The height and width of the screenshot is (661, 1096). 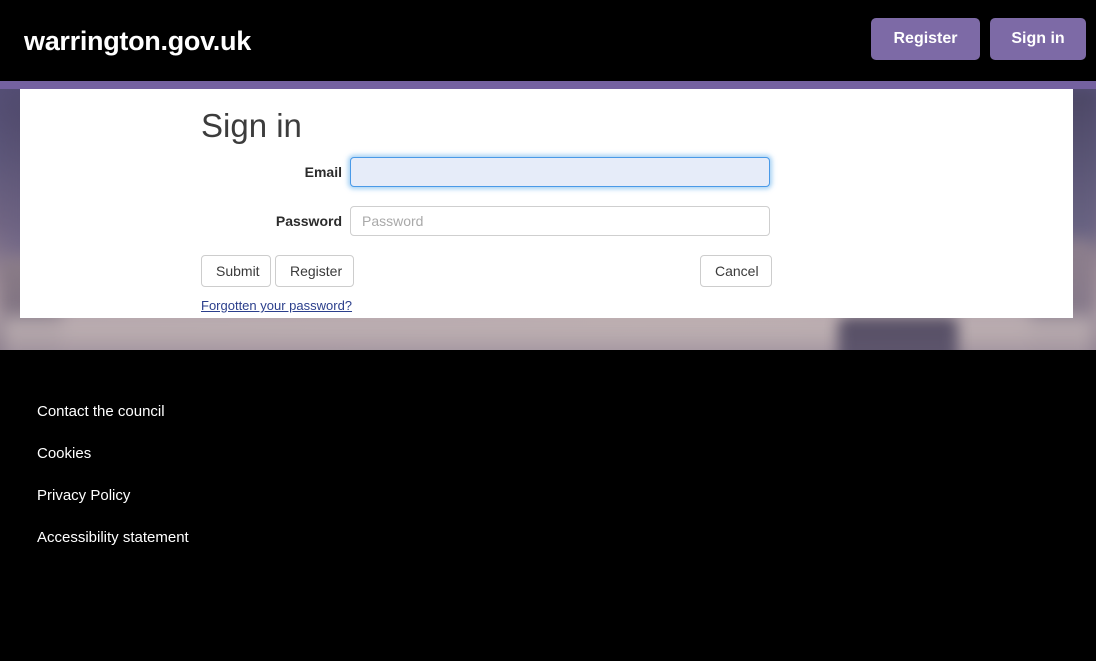 What do you see at coordinates (323, 172) in the screenshot?
I see `email-label: Email` at bounding box center [323, 172].